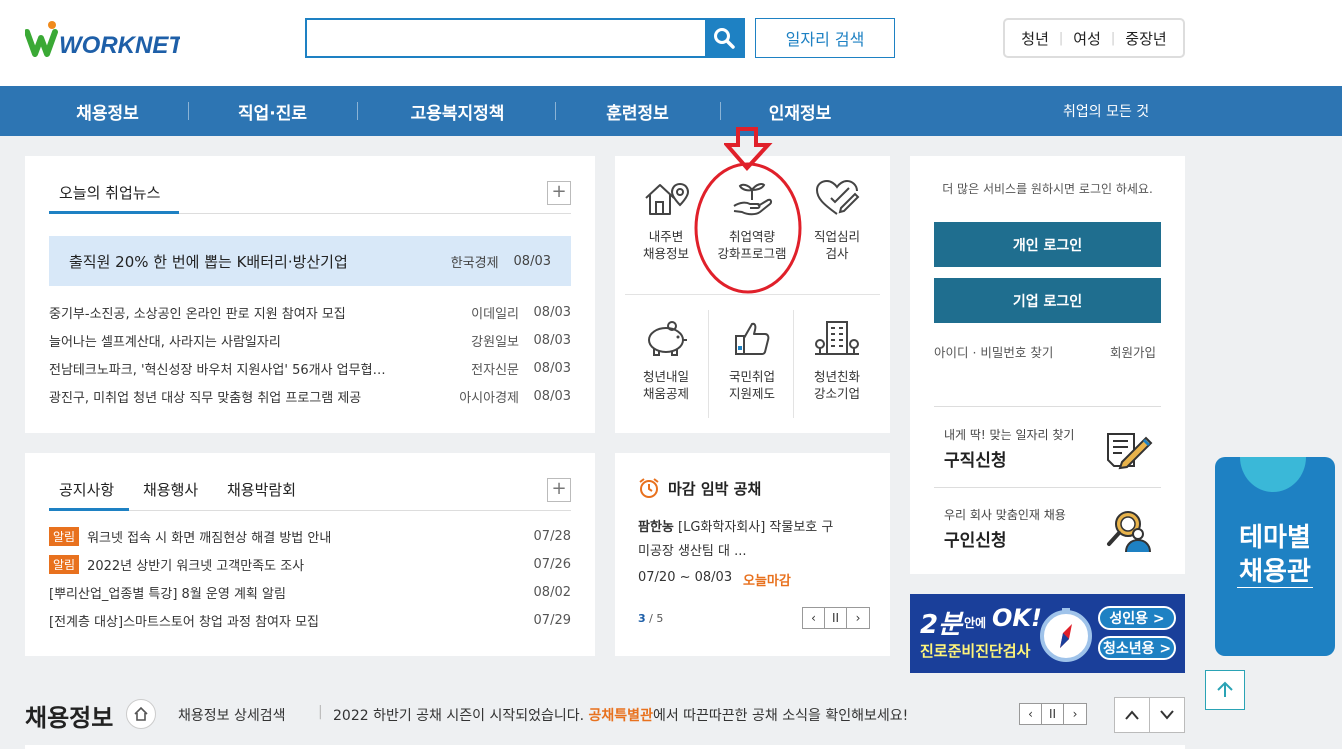 This screenshot has height=749, width=1342. What do you see at coordinates (495, 314) in the screenshot?
I see `news-source: 이데일리` at bounding box center [495, 314].